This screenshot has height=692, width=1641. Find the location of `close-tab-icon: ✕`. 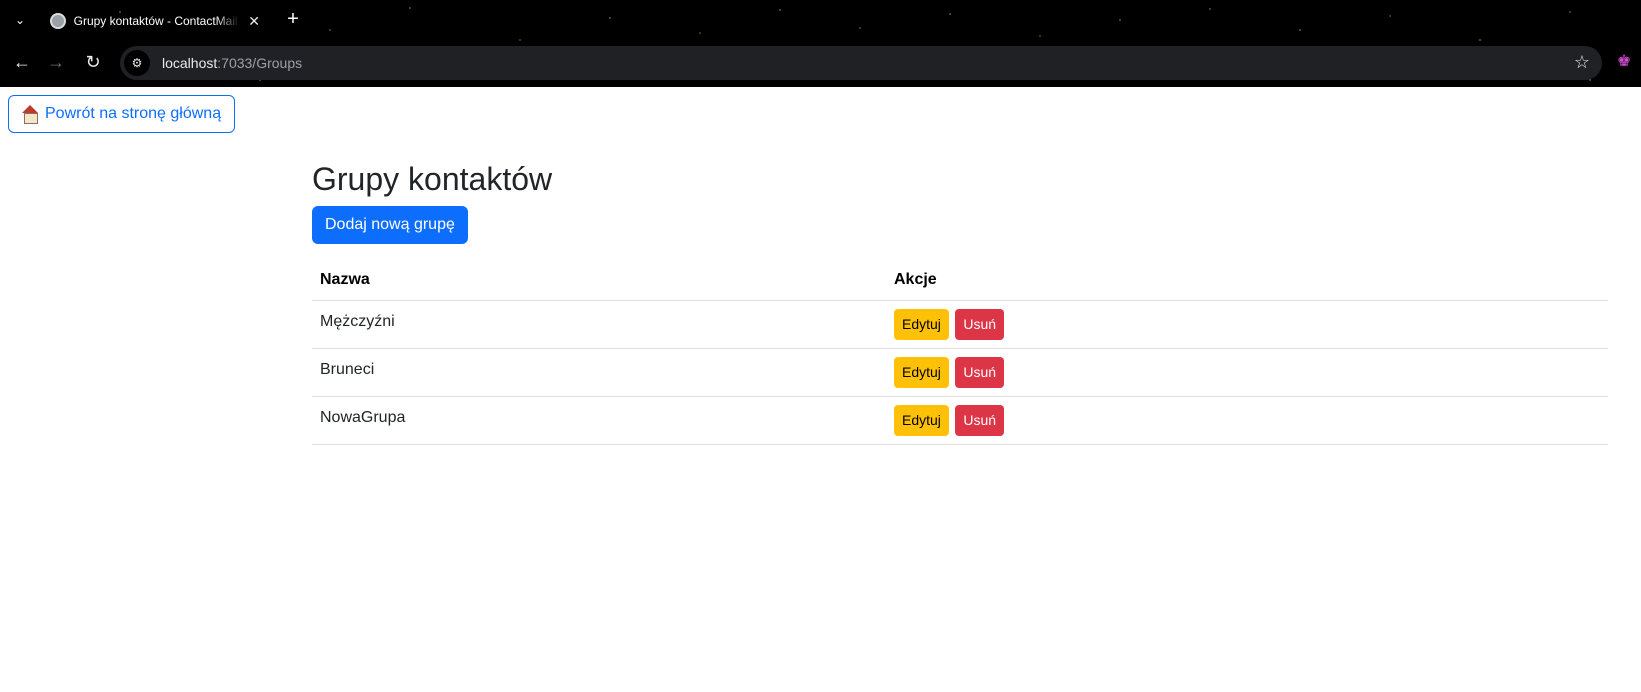

close-tab-icon: ✕ is located at coordinates (254, 21).